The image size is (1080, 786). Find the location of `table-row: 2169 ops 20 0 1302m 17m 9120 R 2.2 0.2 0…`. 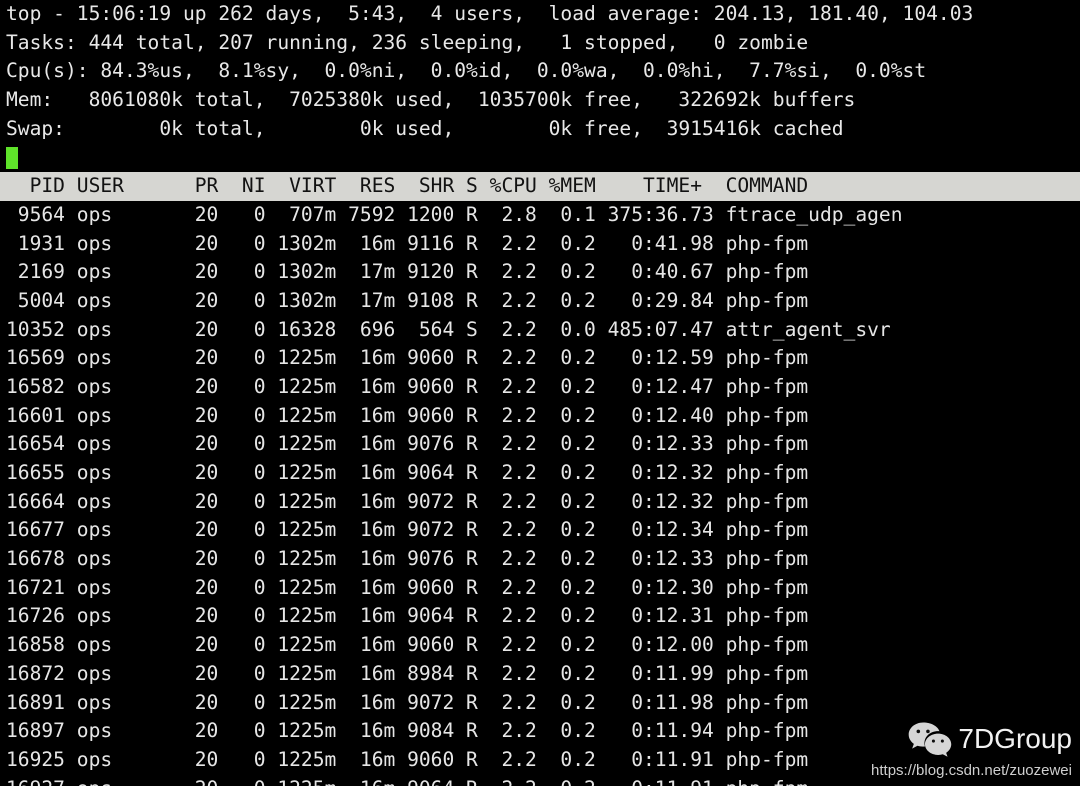

table-row: 2169 ops 20 0 1302m 17m 9120 R 2.2 0.2 0… is located at coordinates (540, 272).